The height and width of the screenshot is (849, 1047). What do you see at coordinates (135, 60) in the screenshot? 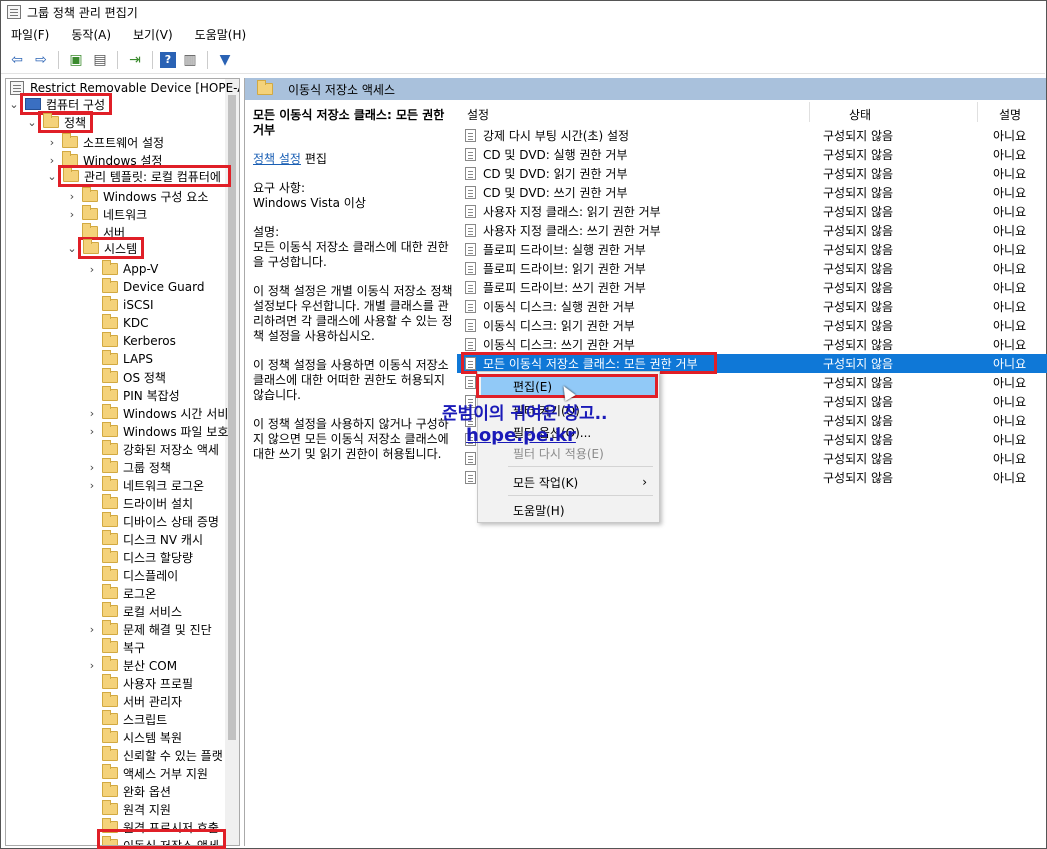
I see `export-list-icon: ⇥` at bounding box center [135, 60].